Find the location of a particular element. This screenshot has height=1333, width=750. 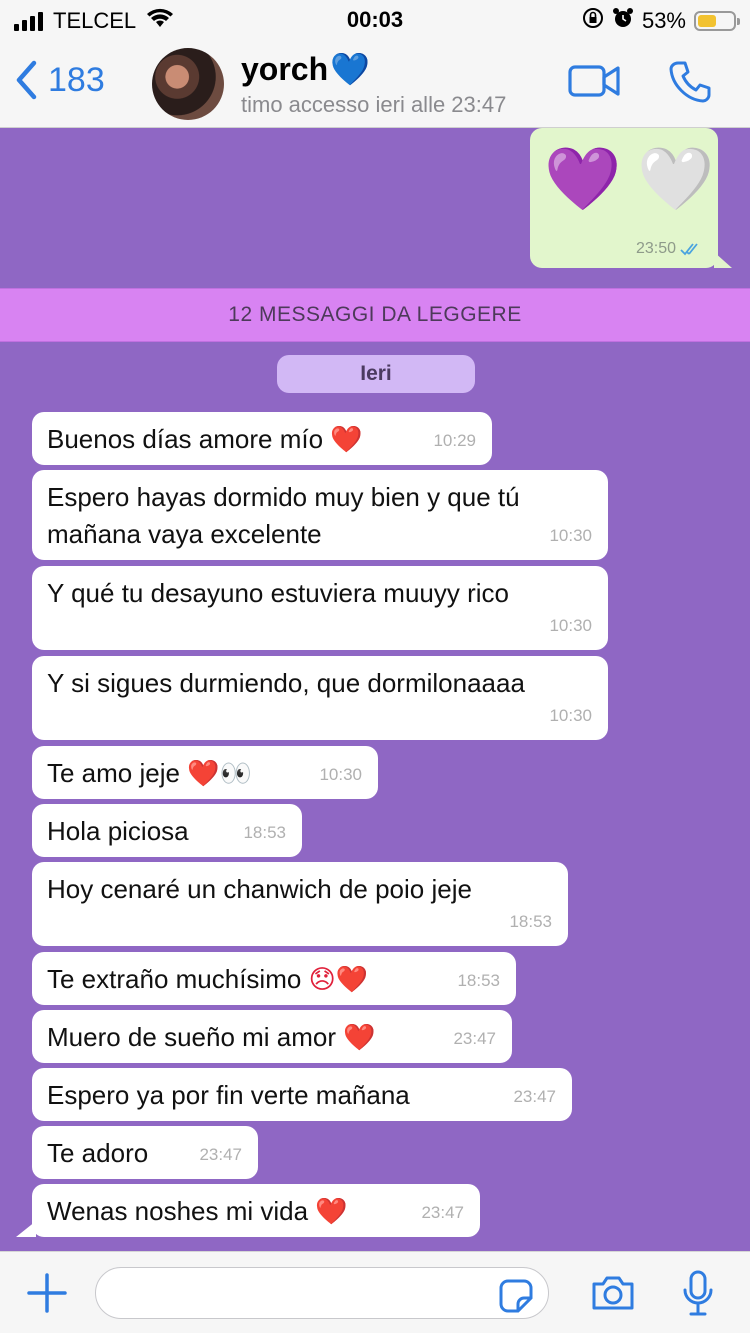

alarm-icon is located at coordinates (623, 21).